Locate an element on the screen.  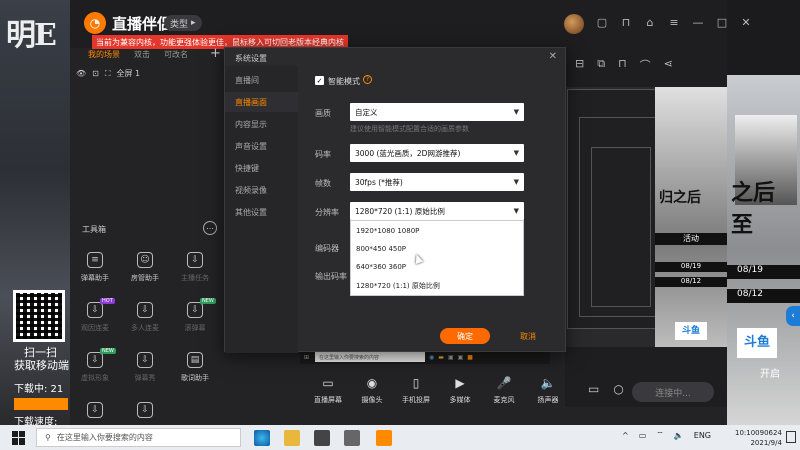
wifi-icon: ⌔ is located at coordinates (660, 435).